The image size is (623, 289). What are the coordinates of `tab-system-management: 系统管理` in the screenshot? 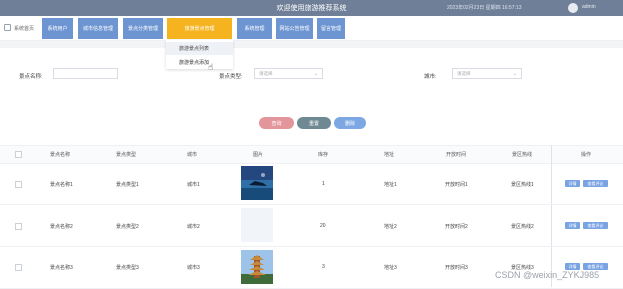 It's located at (254, 28).